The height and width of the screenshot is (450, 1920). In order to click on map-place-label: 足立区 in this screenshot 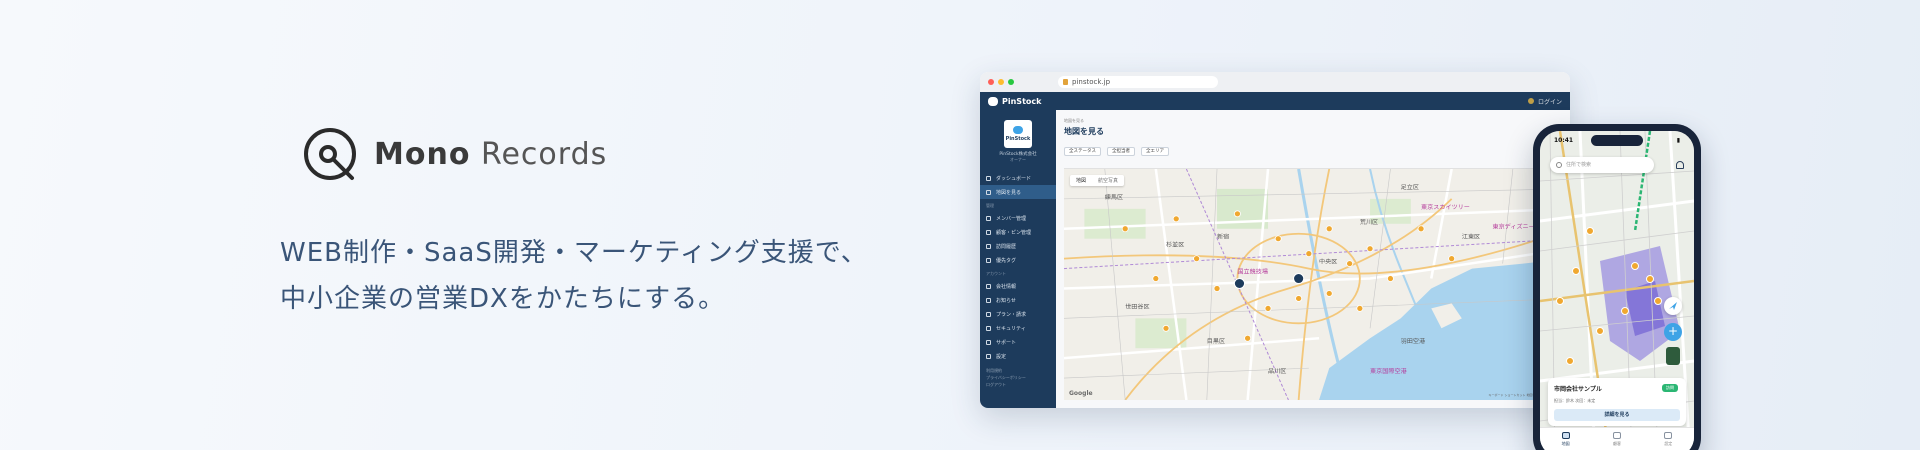, I will do `click(1410, 187)`.